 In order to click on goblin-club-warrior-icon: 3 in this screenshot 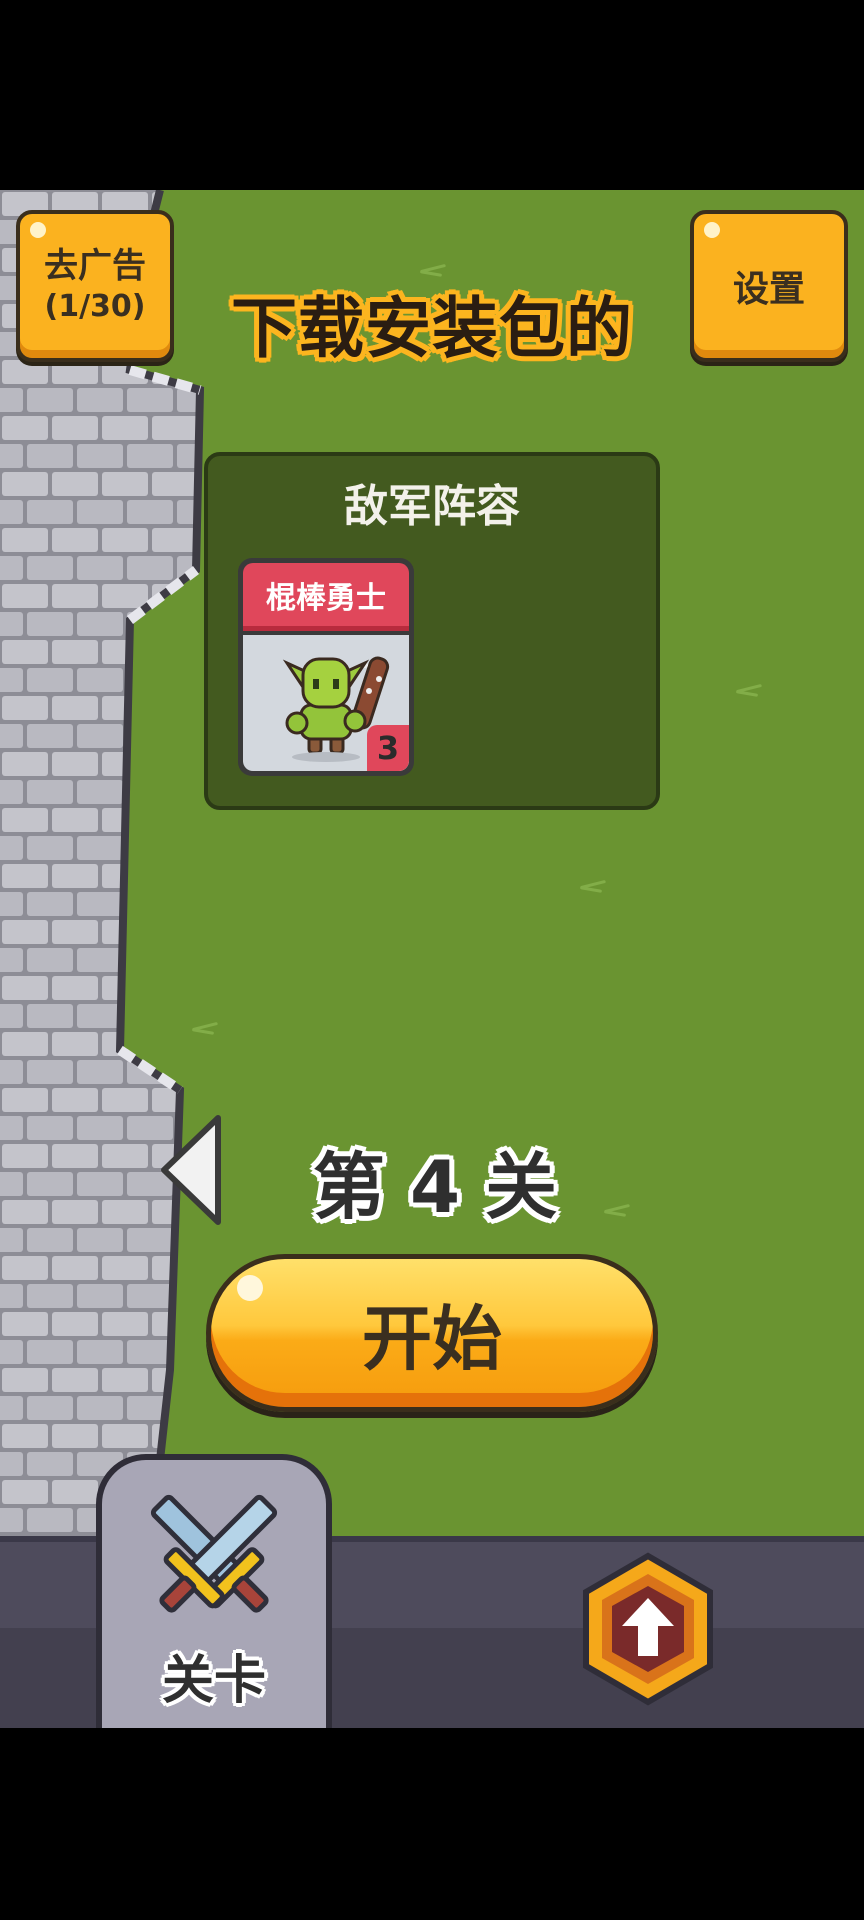, I will do `click(326, 703)`.